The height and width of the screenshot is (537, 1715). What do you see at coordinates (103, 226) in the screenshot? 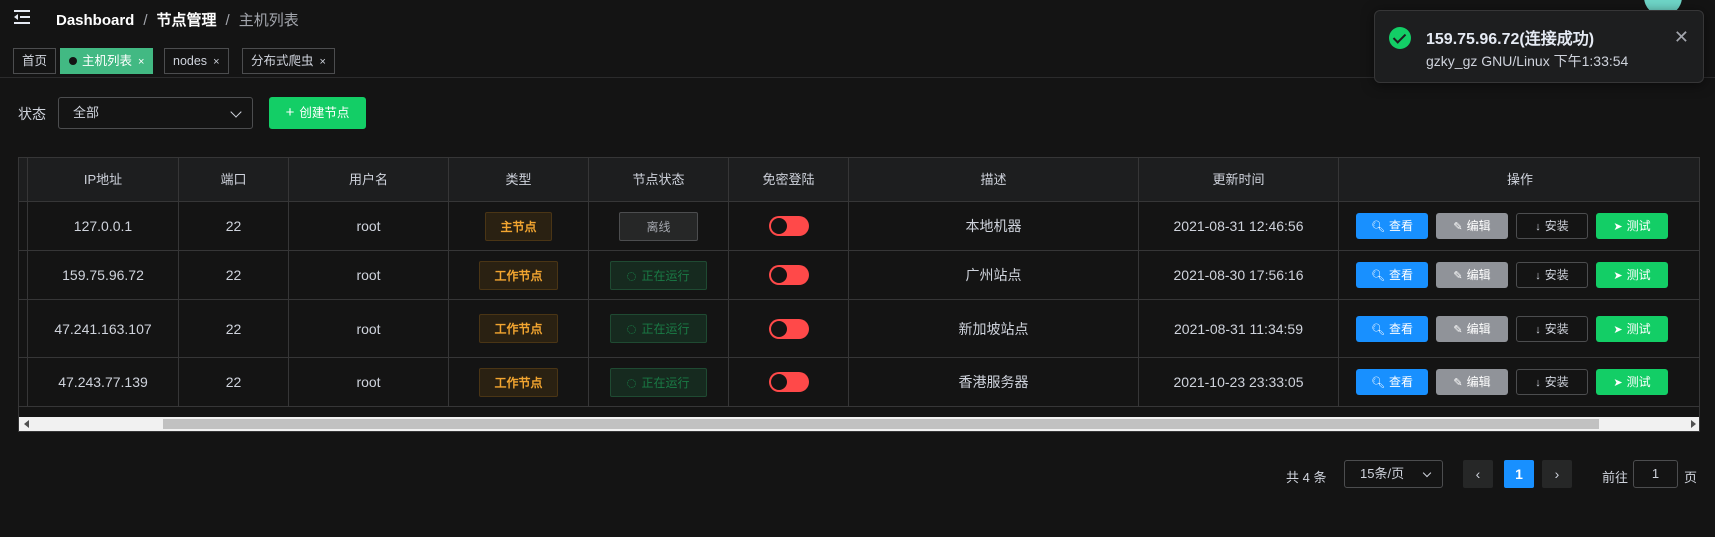
I see `ip-cell: 127.0.0.1` at bounding box center [103, 226].